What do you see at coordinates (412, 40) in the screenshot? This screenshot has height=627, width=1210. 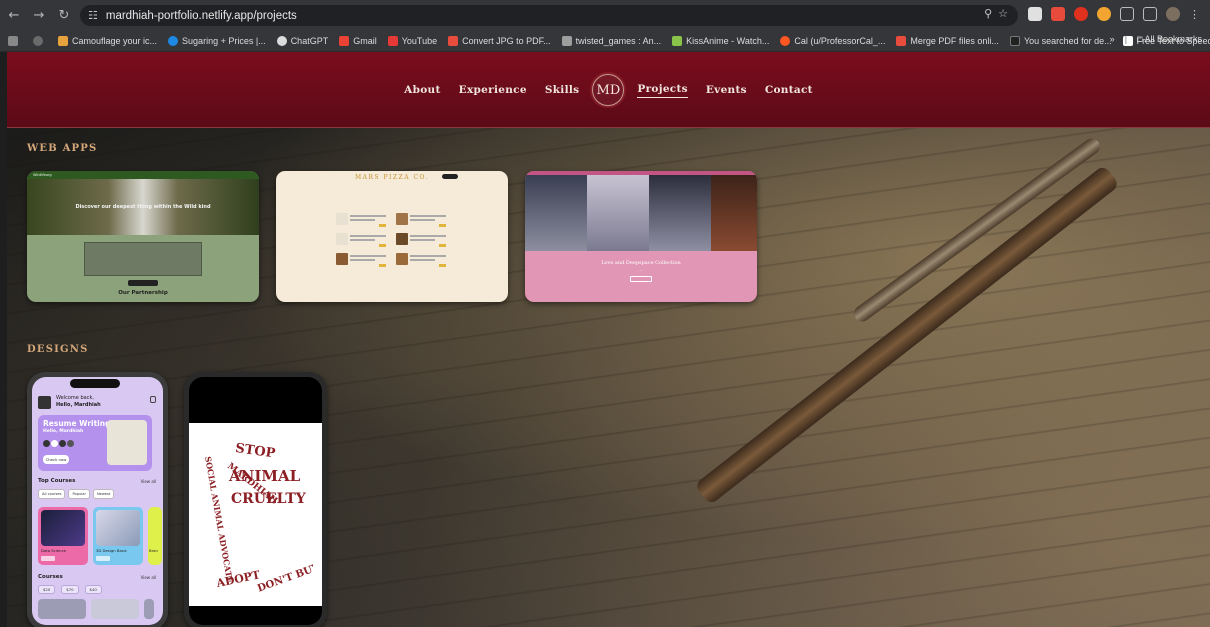 I see `bookmark-item: YouTube` at bounding box center [412, 40].